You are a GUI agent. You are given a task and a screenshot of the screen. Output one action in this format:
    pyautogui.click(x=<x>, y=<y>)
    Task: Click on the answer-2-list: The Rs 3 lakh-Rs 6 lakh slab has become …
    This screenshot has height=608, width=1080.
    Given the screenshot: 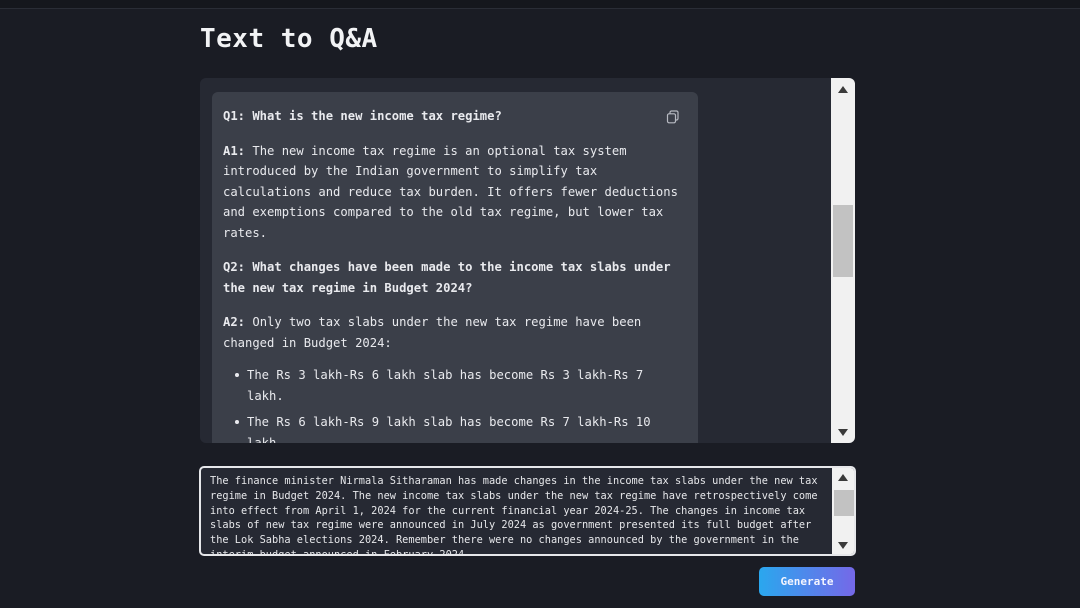 What is the action you would take?
    pyautogui.click(x=460, y=404)
    